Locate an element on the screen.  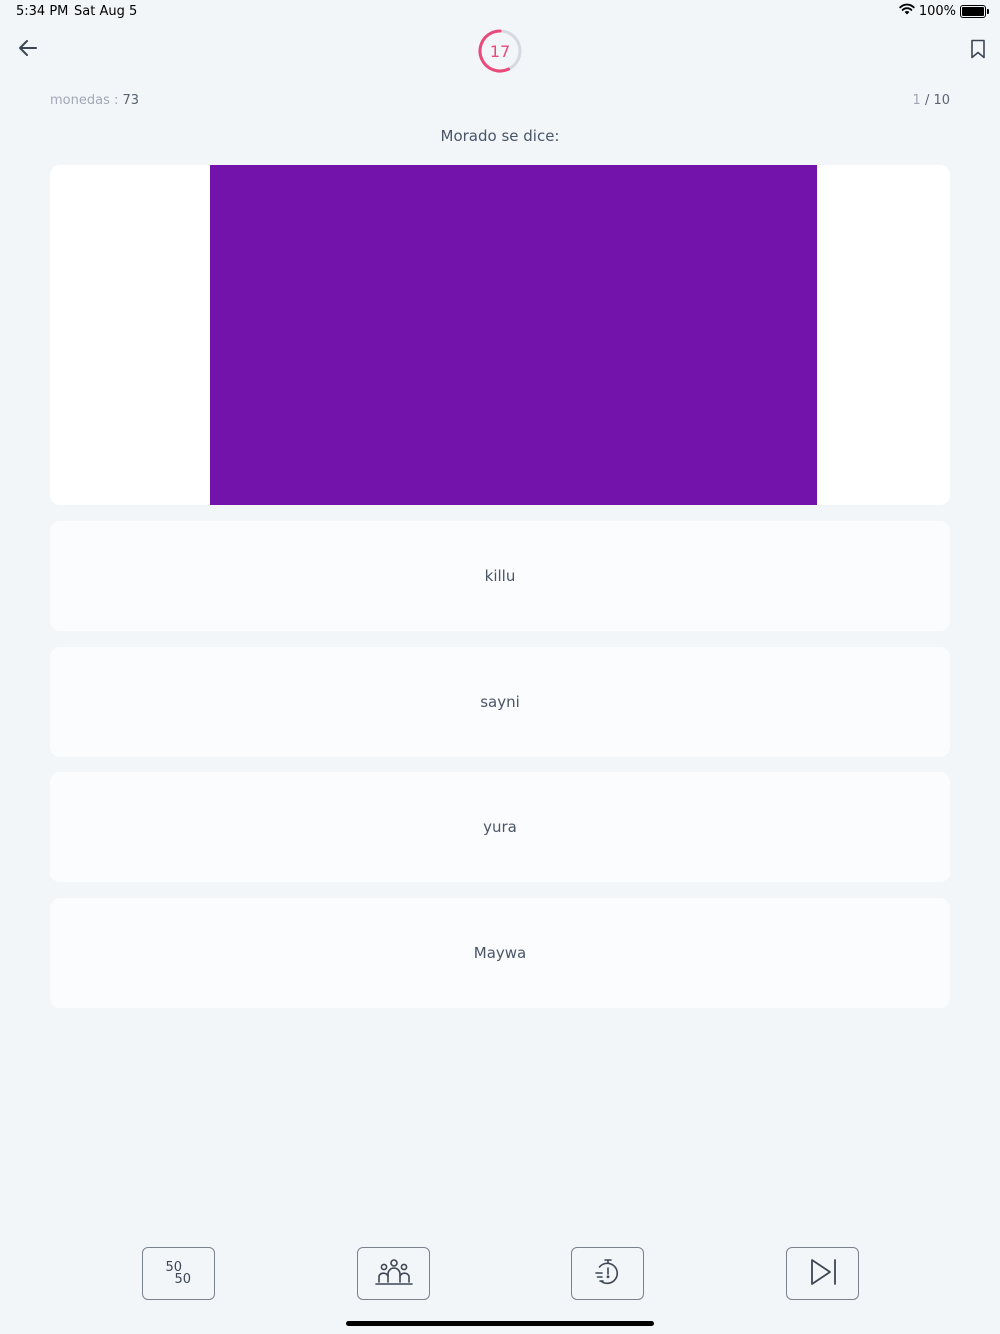
home-indicator is located at coordinates (500, 1323).